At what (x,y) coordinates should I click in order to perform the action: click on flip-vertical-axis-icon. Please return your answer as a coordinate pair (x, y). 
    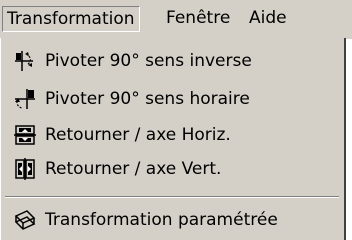
    Looking at the image, I should click on (25, 169).